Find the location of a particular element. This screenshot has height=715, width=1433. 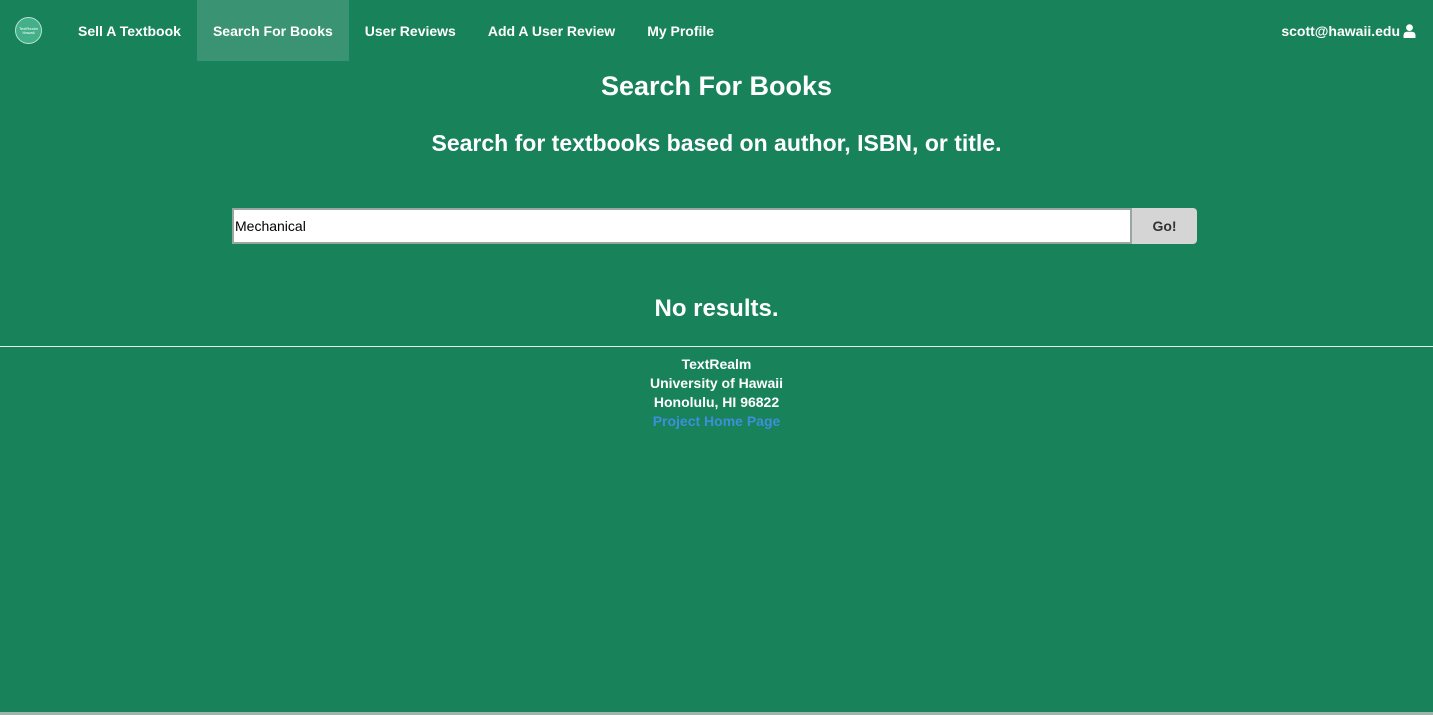

footer-site-name: TextRealm is located at coordinates (716, 364).